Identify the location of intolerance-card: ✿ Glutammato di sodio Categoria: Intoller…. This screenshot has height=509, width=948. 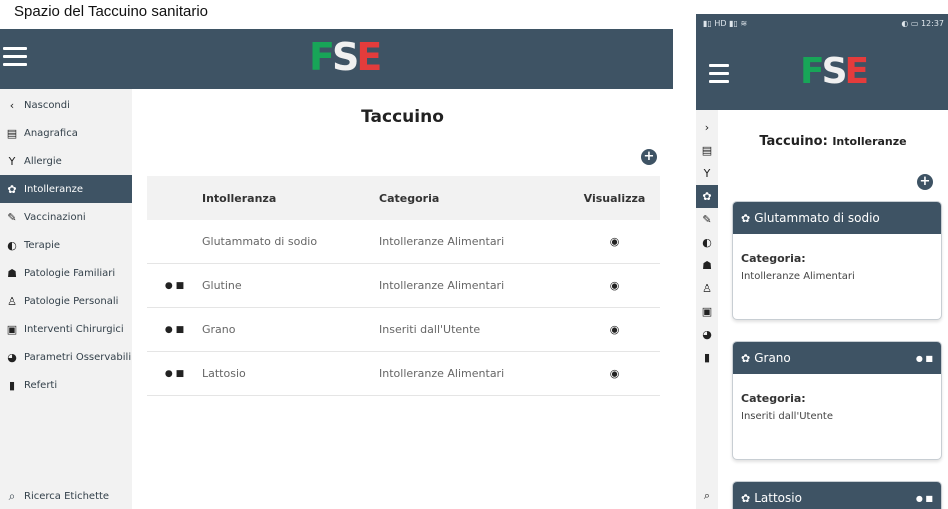
(837, 260).